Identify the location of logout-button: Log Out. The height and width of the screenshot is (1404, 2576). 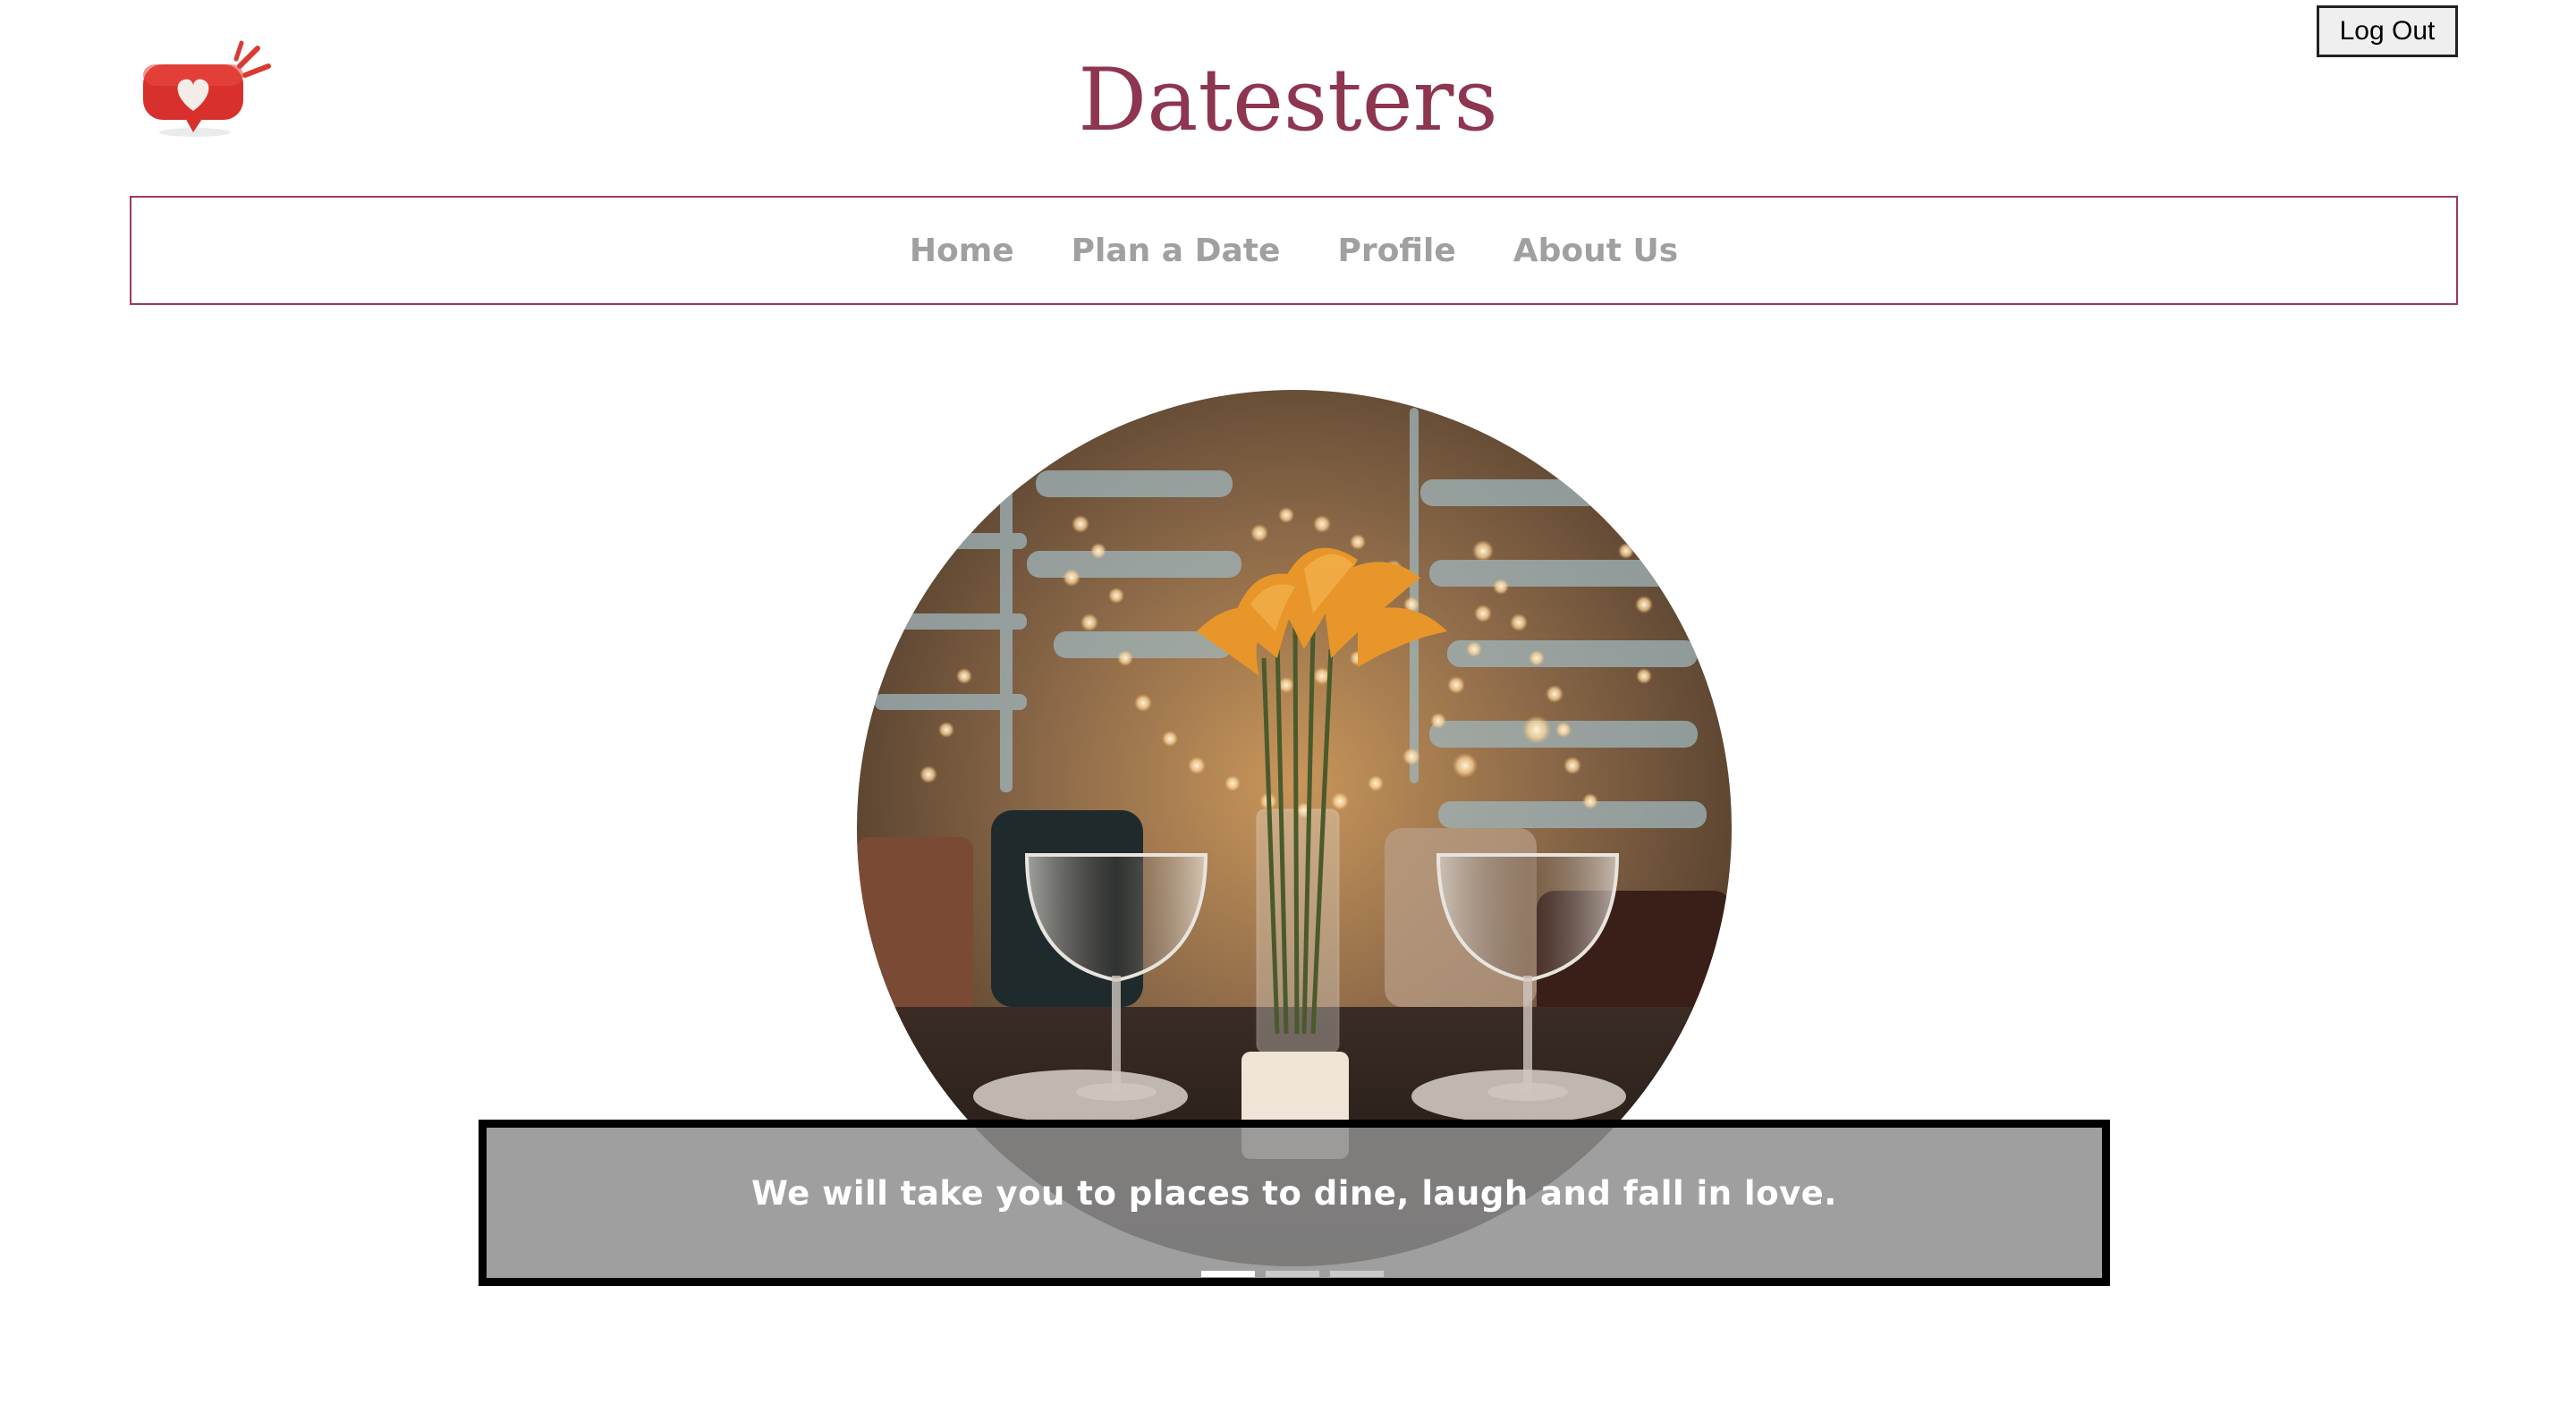
(2387, 31).